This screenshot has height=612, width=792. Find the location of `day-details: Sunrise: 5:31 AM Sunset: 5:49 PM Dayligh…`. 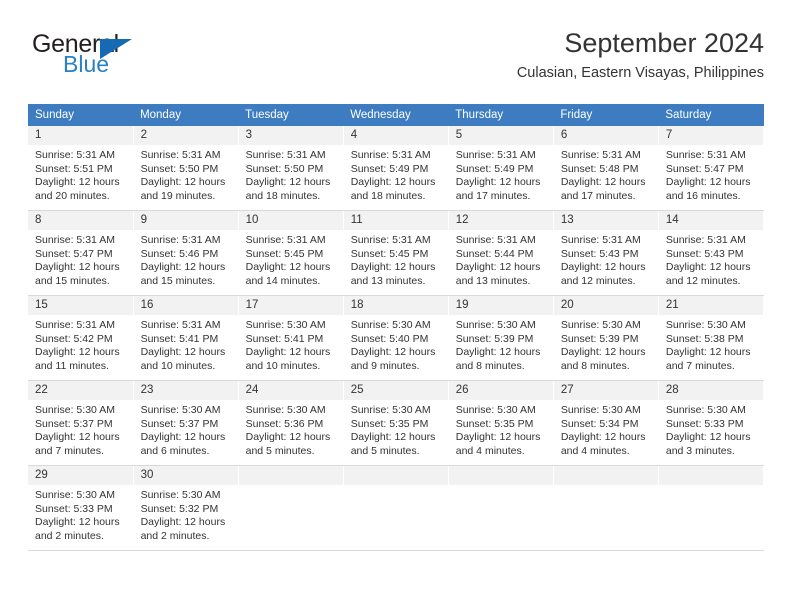

day-details: Sunrise: 5:31 AM Sunset: 5:49 PM Dayligh… is located at coordinates (501, 174).